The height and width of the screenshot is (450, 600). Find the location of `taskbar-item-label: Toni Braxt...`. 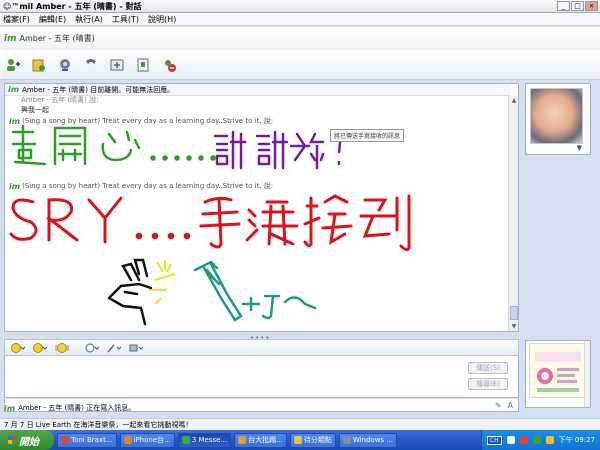

taskbar-item-label: Toni Braxt... is located at coordinates (92, 440).